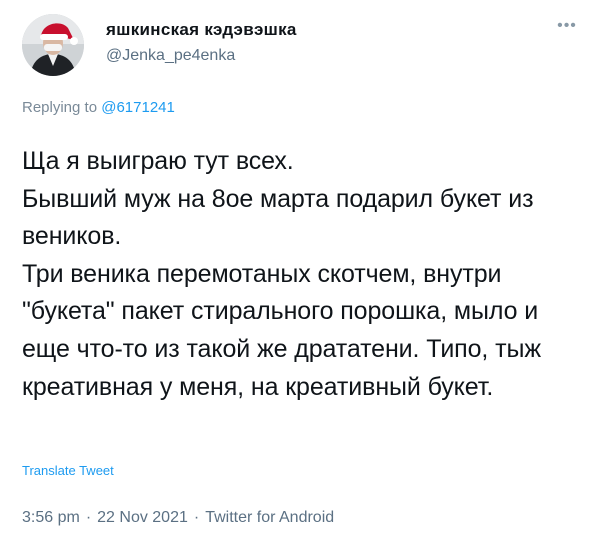 The width and height of the screenshot is (600, 537). I want to click on translate-tweet-link: Translate Tweet, so click(68, 471).